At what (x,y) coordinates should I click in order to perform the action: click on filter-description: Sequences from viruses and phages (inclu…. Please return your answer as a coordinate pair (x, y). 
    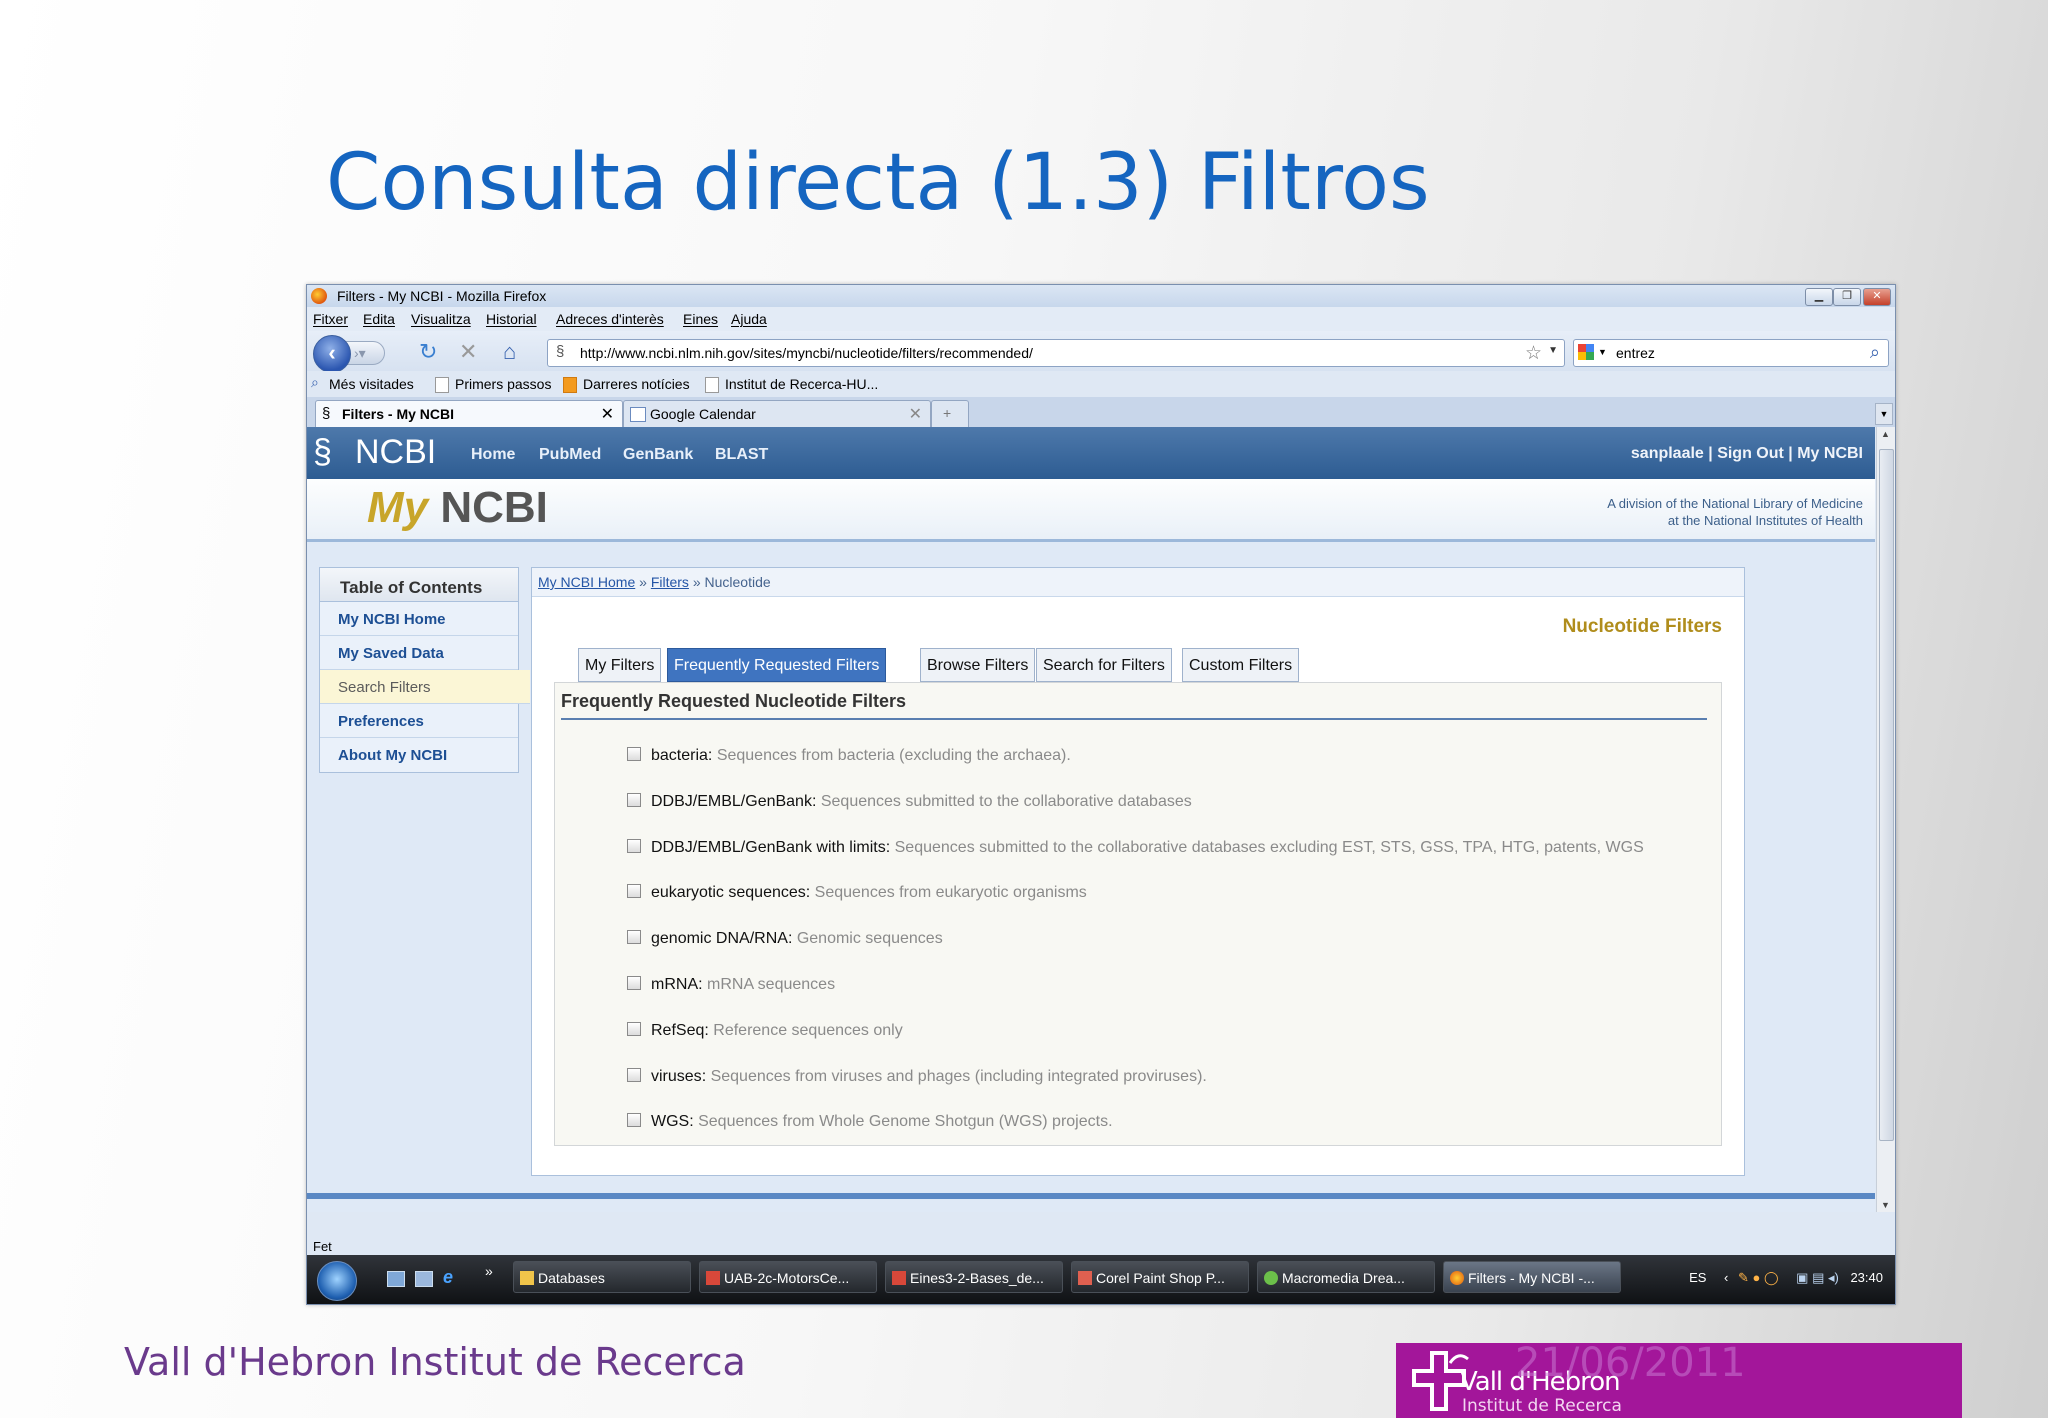
    Looking at the image, I should click on (958, 1076).